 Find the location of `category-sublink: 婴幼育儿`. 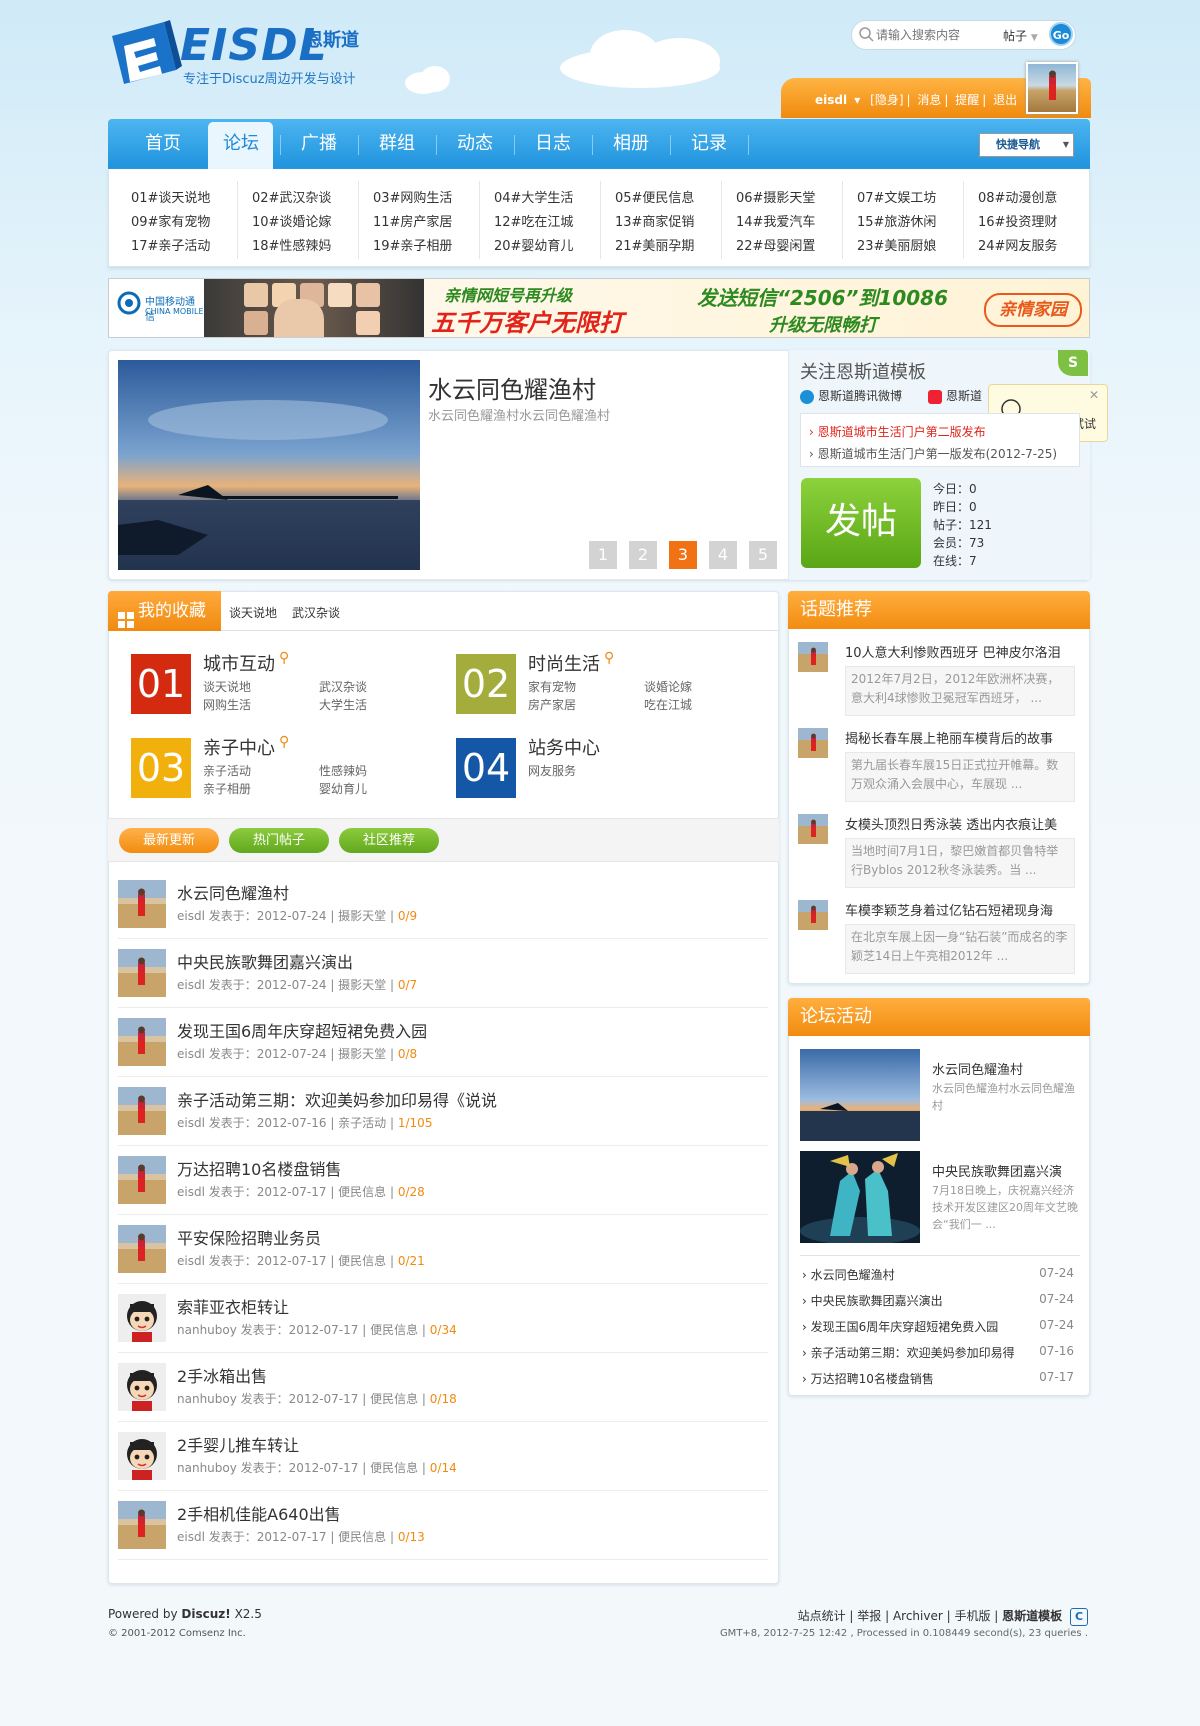

category-sublink: 婴幼育儿 is located at coordinates (343, 788).